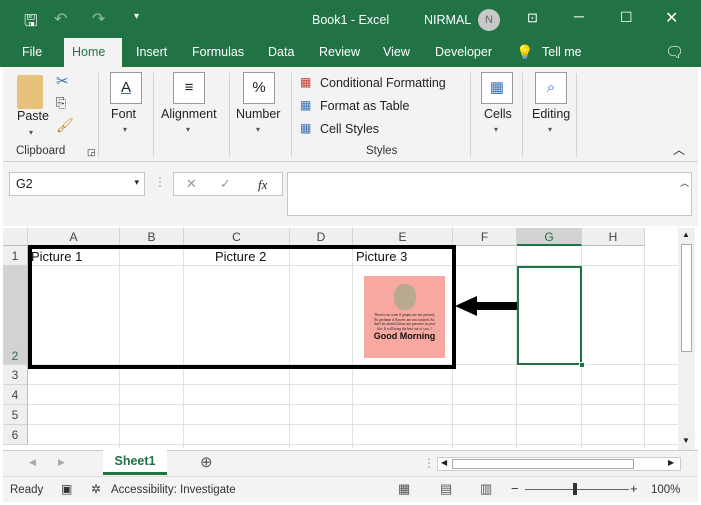 The height and width of the screenshot is (505, 701). I want to click on sheet-tab-sheet1: Sheet1, so click(135, 462).